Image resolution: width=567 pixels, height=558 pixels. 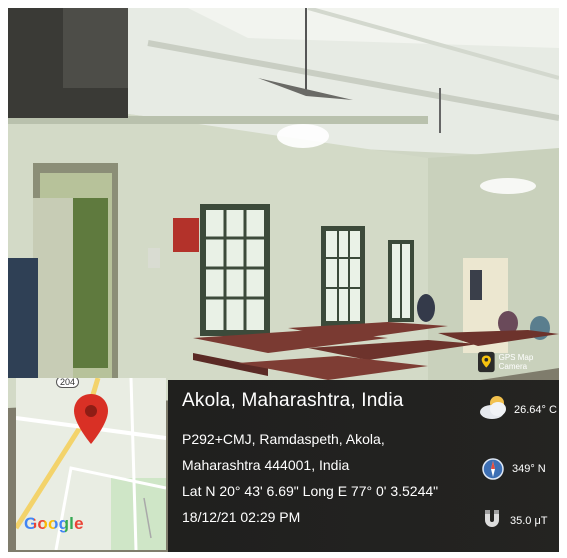 I want to click on app-badge: GPS Map Camera, so click(x=518, y=362).